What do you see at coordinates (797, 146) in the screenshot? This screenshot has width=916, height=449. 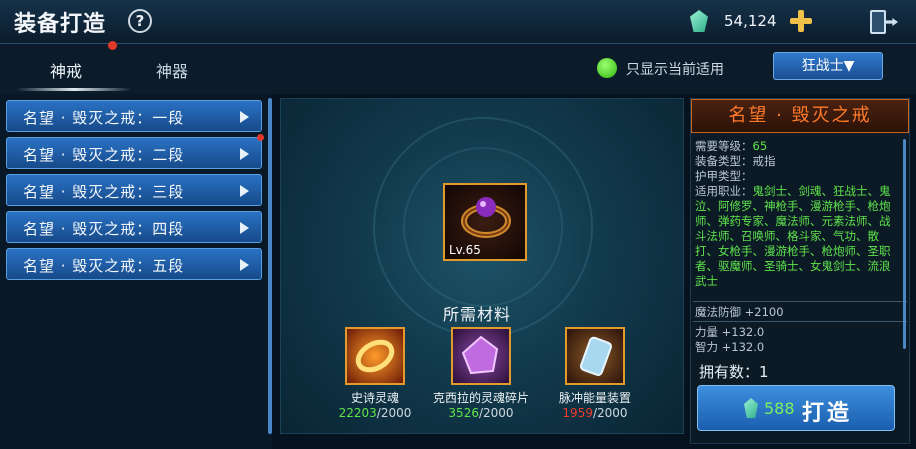 I see `required-level: 需要等级：65` at bounding box center [797, 146].